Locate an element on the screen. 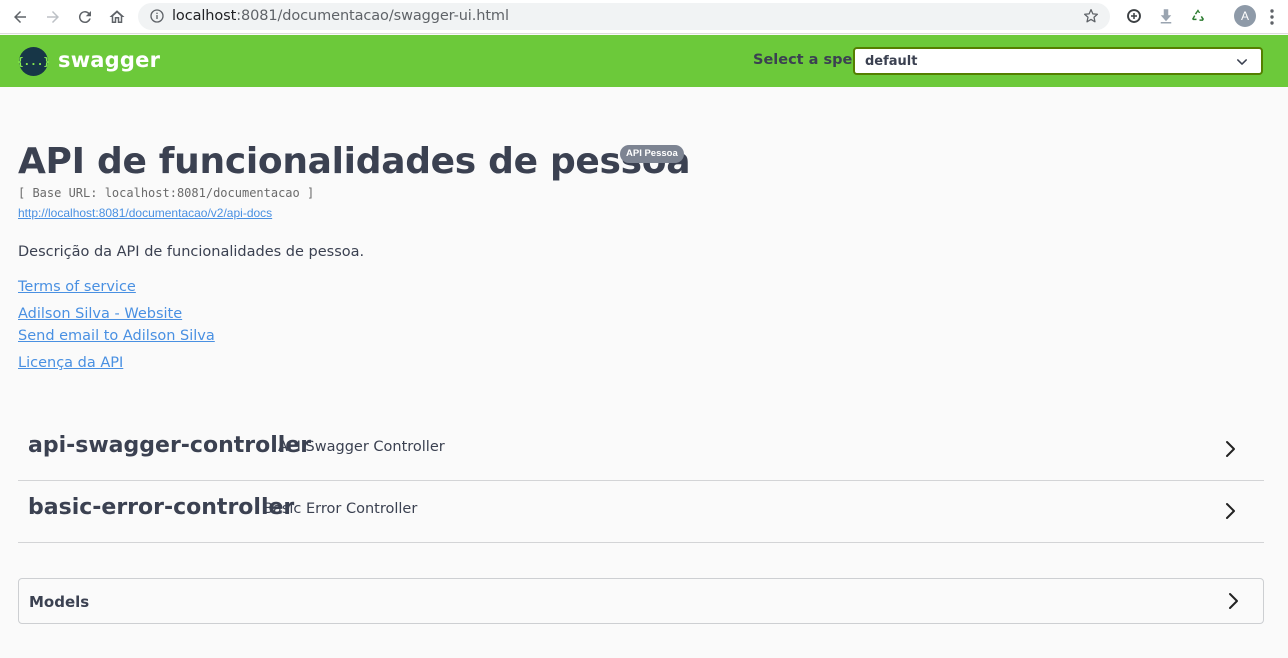 The width and height of the screenshot is (1288, 658). tag-description: Basic Error Controller is located at coordinates (340, 509).